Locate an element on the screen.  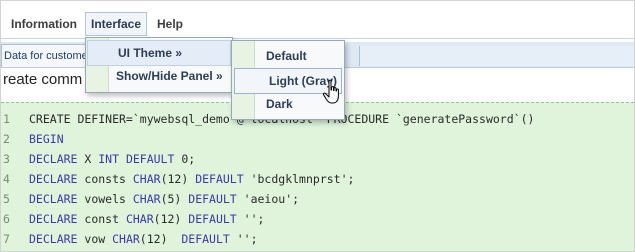
sql-text: const is located at coordinates (101, 219).